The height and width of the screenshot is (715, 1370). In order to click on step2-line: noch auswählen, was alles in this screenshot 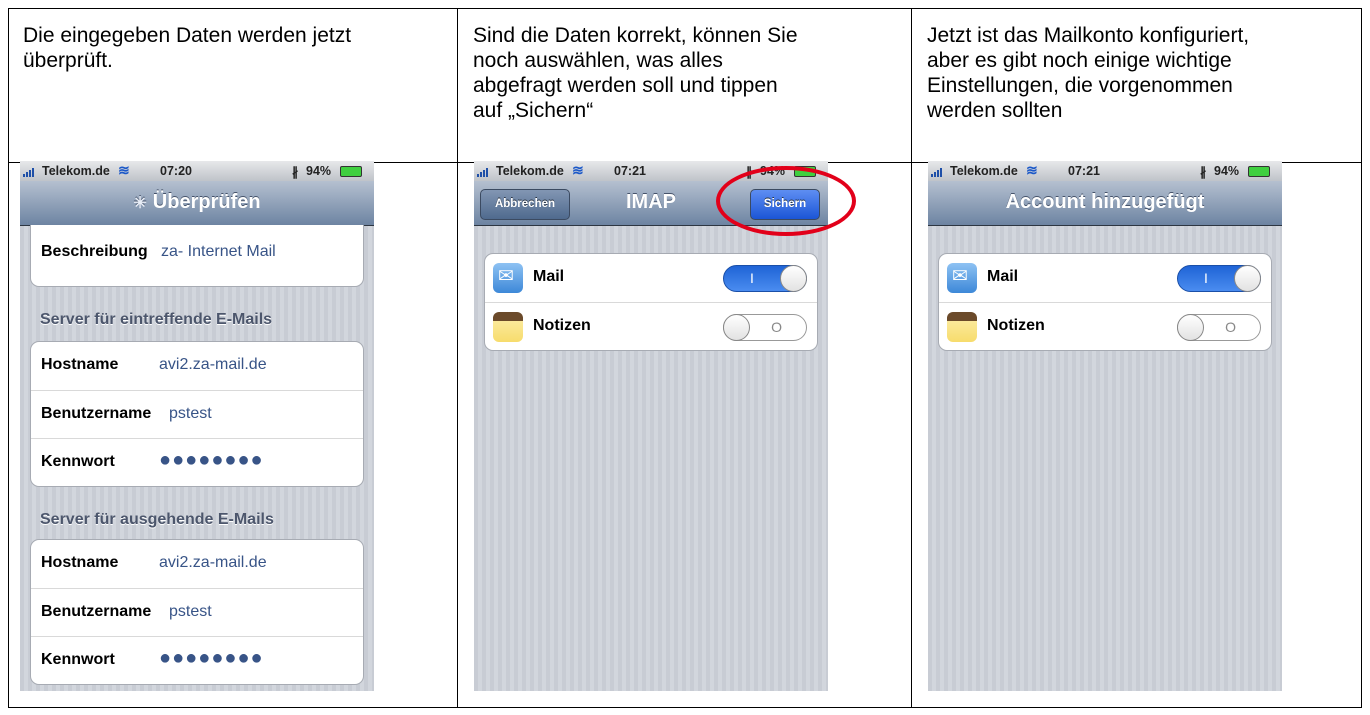, I will do `click(598, 60)`.